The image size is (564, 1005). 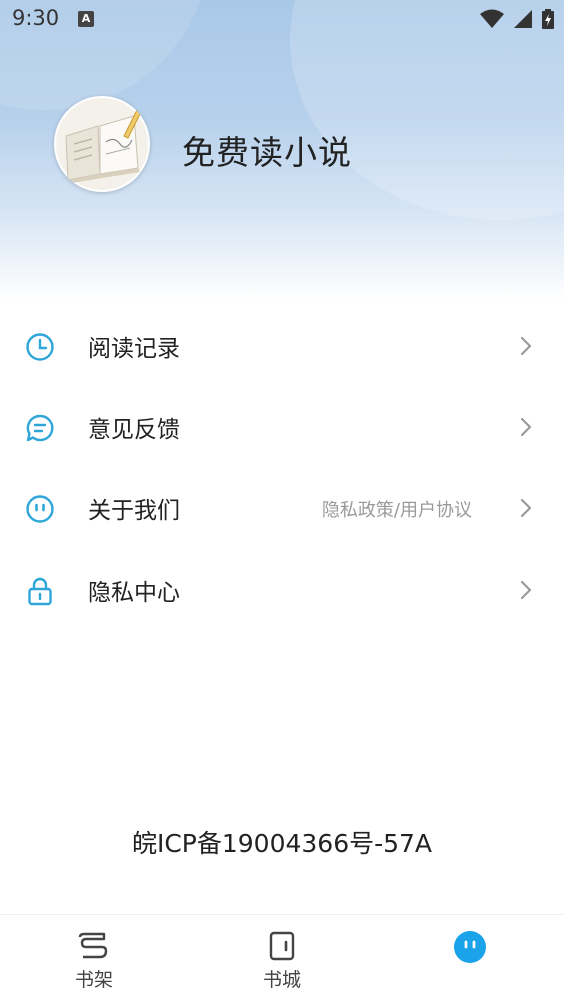 What do you see at coordinates (93, 980) in the screenshot?
I see `tab-label: 书架` at bounding box center [93, 980].